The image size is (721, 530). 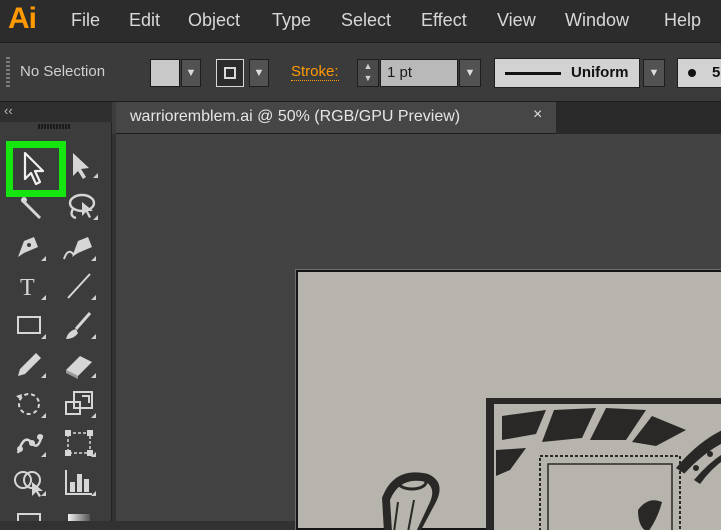 What do you see at coordinates (144, 20) in the screenshot?
I see `menu-edit: Edit` at bounding box center [144, 20].